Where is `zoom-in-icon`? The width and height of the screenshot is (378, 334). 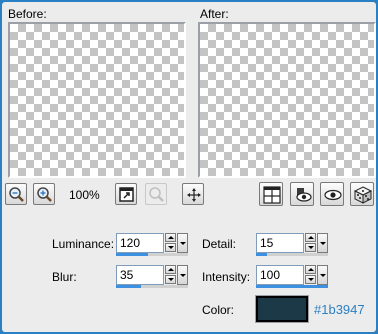
zoom-in-icon is located at coordinates (44, 194).